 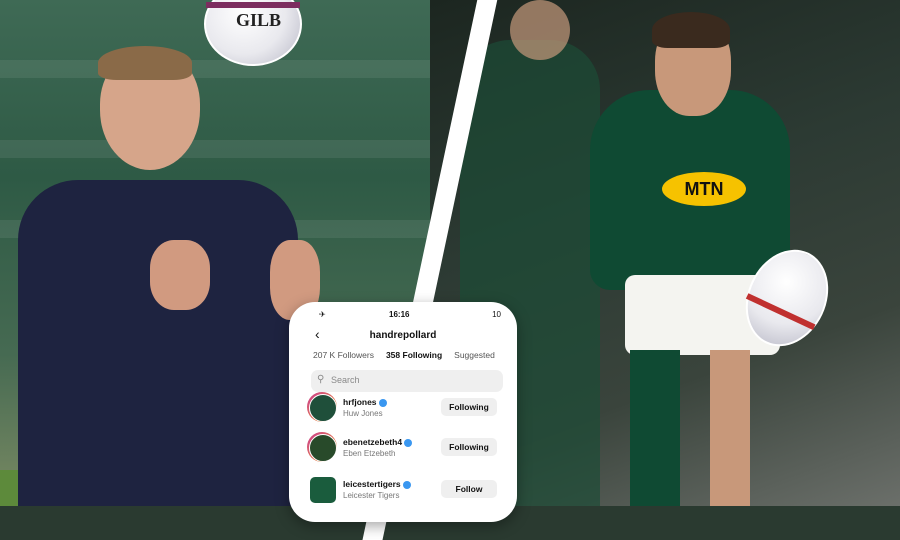 What do you see at coordinates (365, 402) in the screenshot?
I see `account-handle: hrfjones` at bounding box center [365, 402].